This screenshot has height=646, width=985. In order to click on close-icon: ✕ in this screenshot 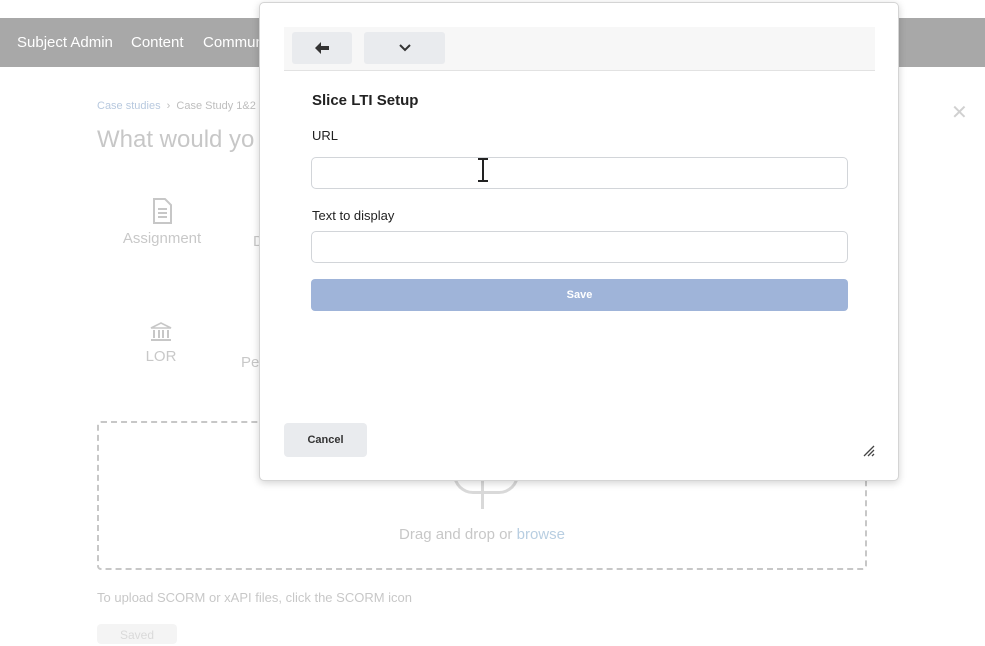, I will do `click(959, 112)`.